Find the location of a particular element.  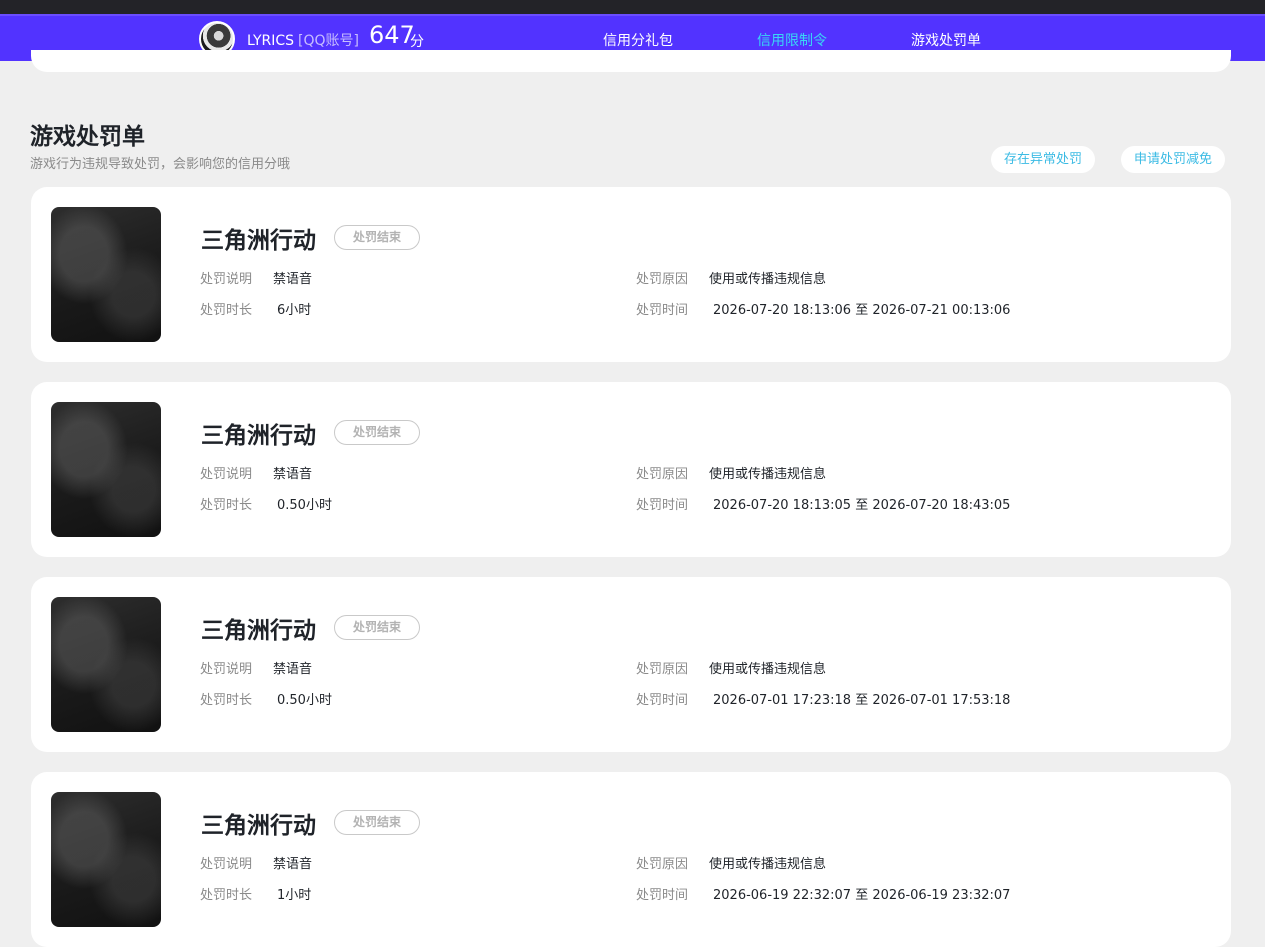

browser-top-strip is located at coordinates (632, 7).